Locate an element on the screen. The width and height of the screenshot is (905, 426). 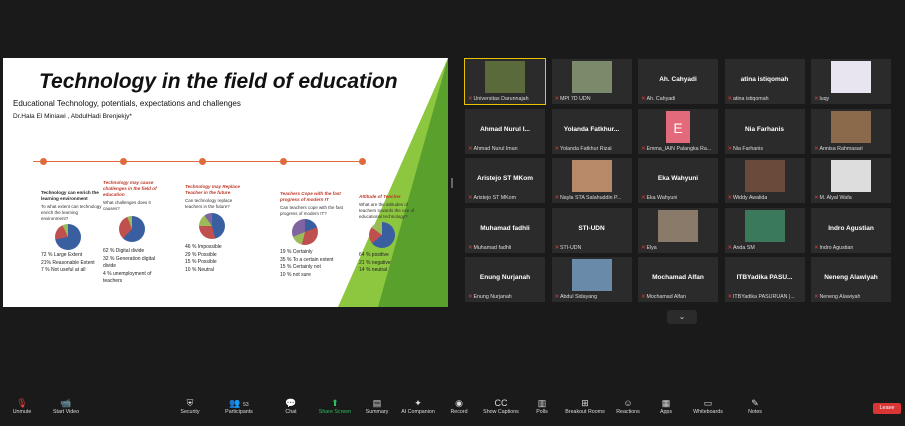
participant-name: atina istiqomah is located at coordinates (764, 79).